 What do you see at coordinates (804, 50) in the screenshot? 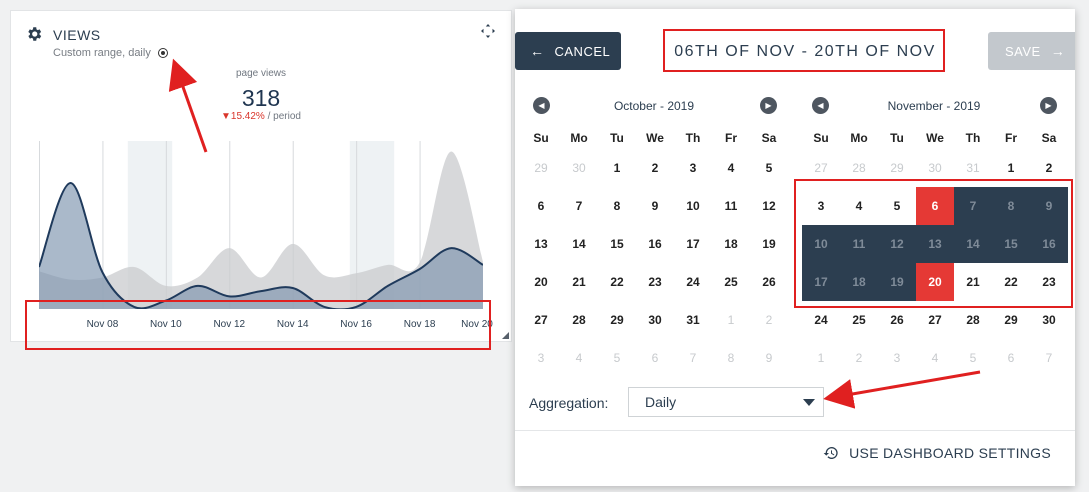
I see `annotation-box-title` at bounding box center [804, 50].